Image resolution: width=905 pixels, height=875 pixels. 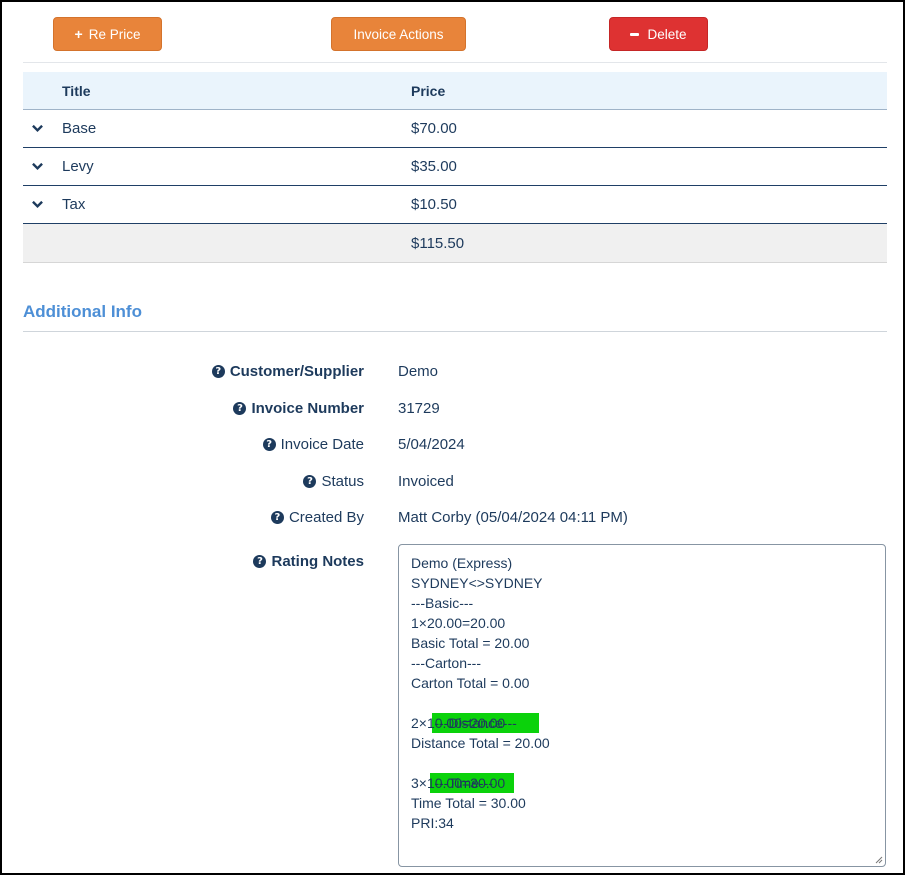 I want to click on additional-info-heading: Additional Info, so click(x=82, y=311).